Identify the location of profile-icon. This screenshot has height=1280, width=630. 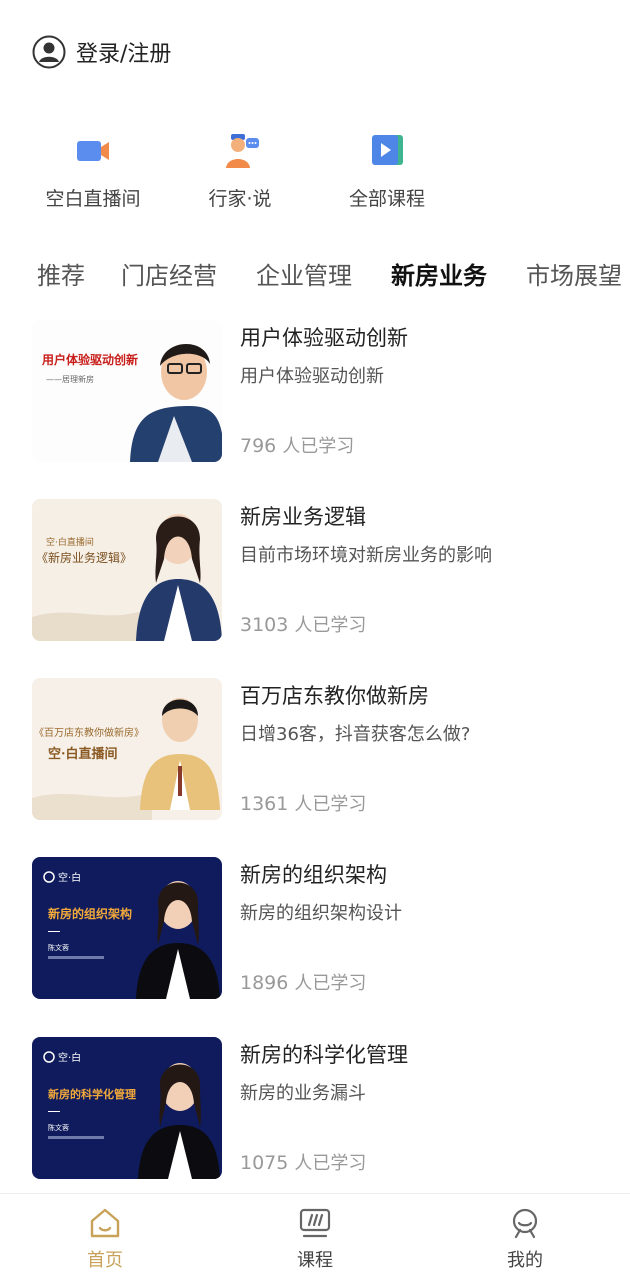
(525, 1223).